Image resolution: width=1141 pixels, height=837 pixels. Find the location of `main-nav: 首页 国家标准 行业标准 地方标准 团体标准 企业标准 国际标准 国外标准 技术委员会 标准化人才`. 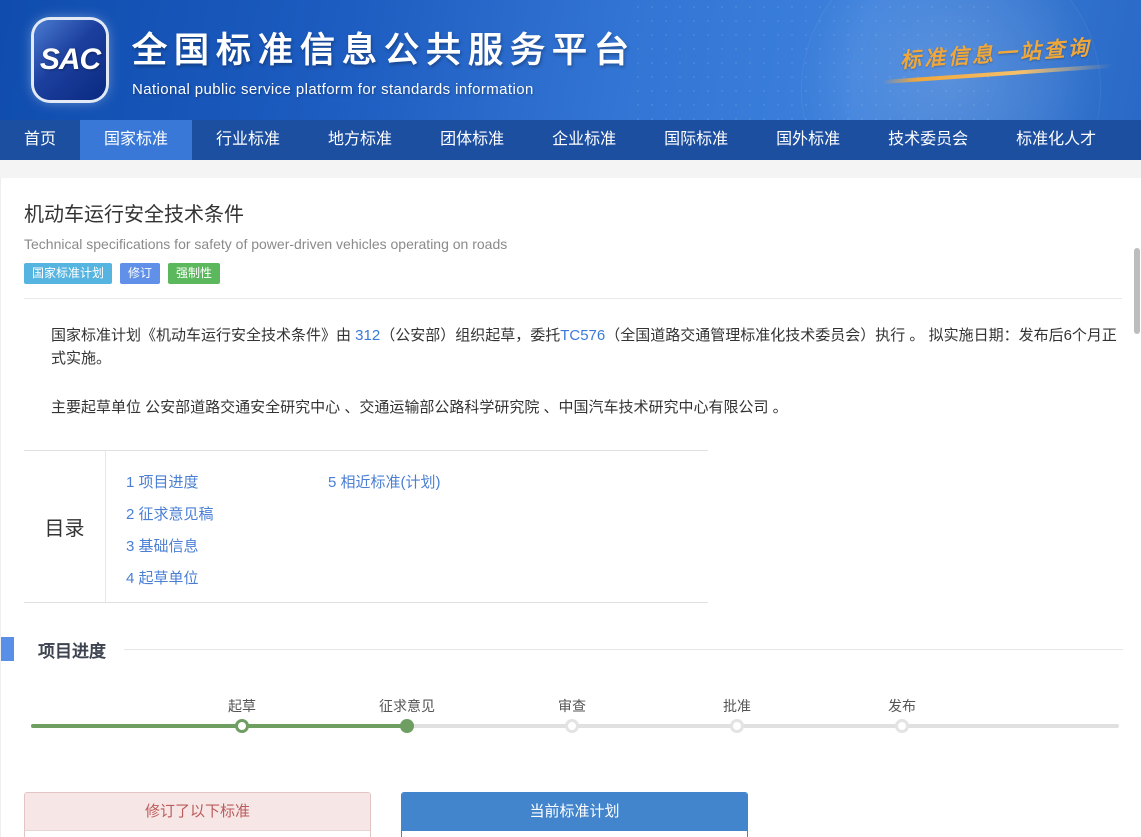

main-nav: 首页 国家标准 行业标准 地方标准 团体标准 企业标准 国际标准 国外标准 技术委员会 标准化人才 is located at coordinates (570, 140).